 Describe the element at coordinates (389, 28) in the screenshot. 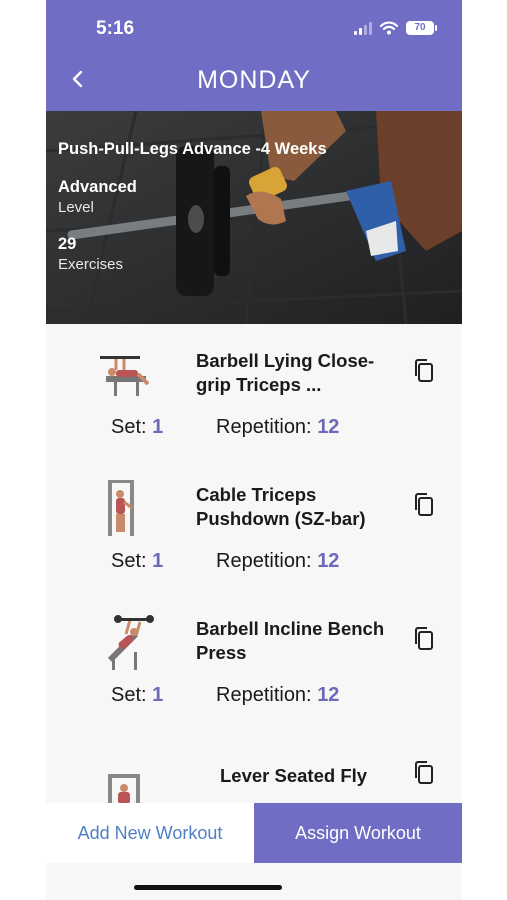

I see `wifi-icon` at that location.